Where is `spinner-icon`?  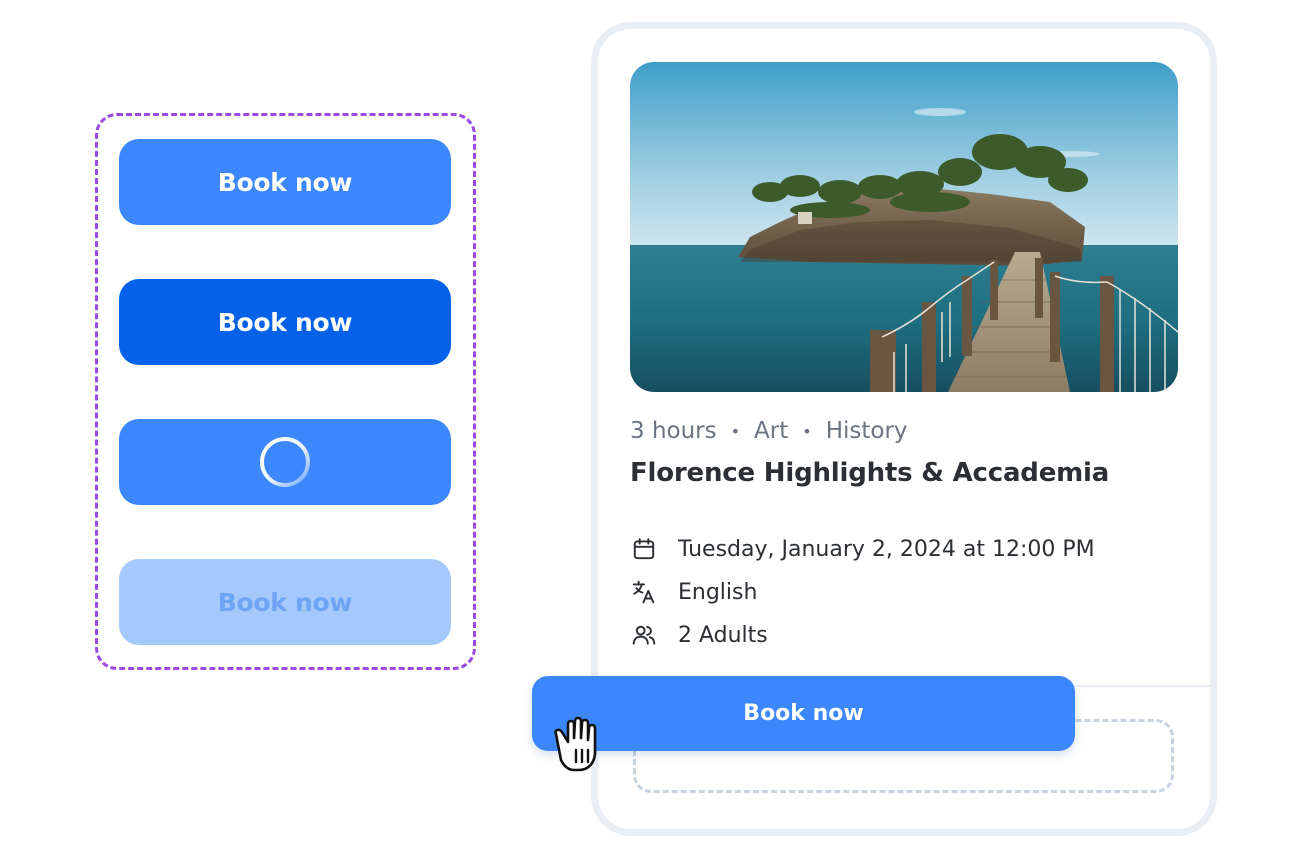 spinner-icon is located at coordinates (285, 462).